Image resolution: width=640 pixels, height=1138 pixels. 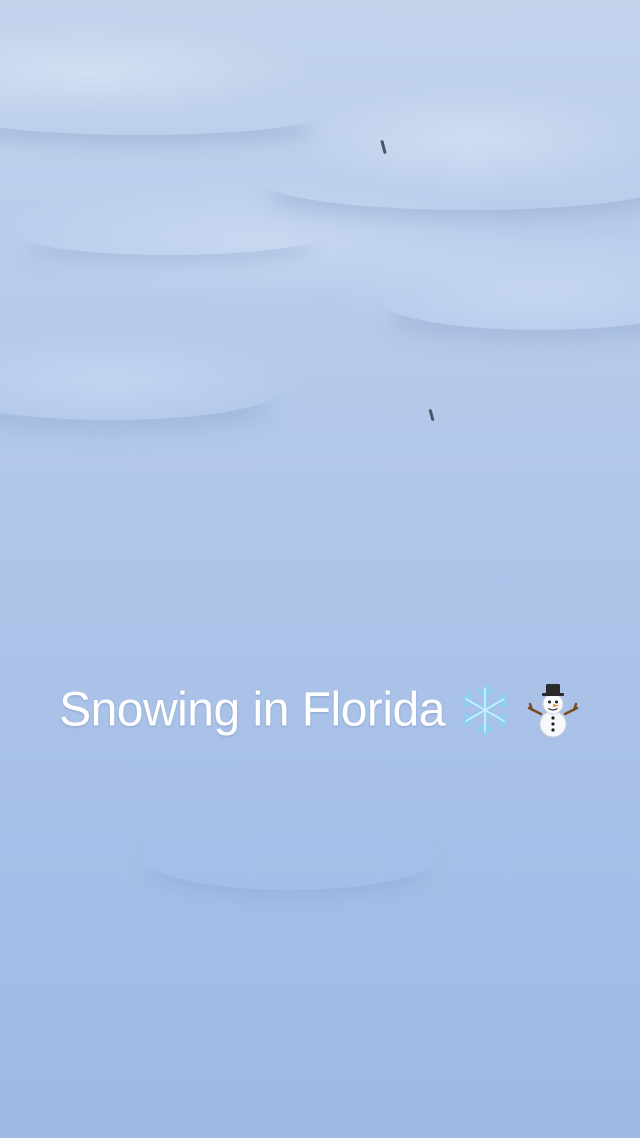 What do you see at coordinates (252, 710) in the screenshot?
I see `caption-text: Snowing in Florida` at bounding box center [252, 710].